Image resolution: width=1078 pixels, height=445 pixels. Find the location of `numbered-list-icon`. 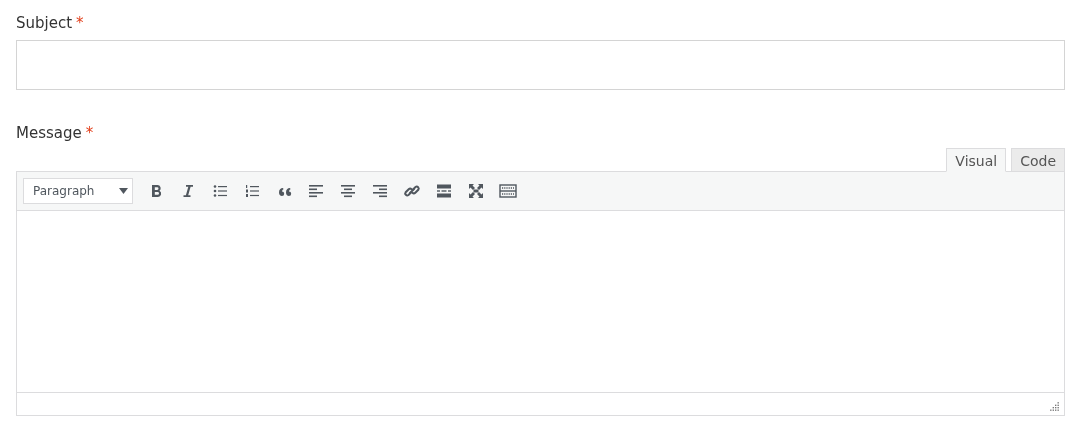

numbered-list-icon is located at coordinates (252, 191).